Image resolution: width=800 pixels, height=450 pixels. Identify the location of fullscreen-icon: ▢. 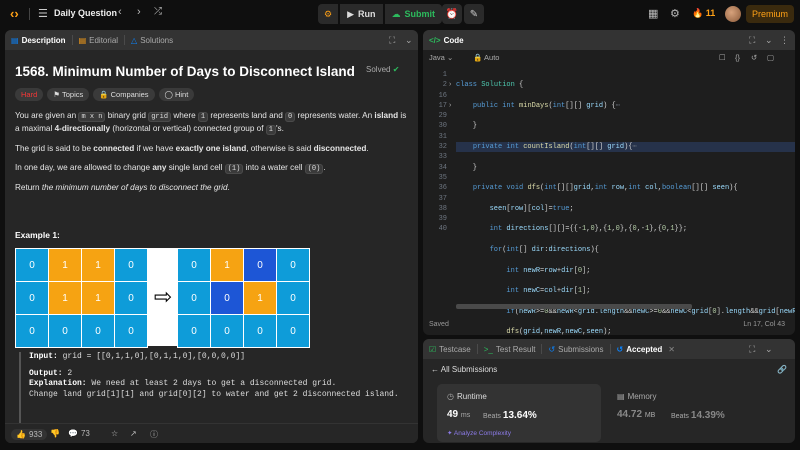
(770, 57).